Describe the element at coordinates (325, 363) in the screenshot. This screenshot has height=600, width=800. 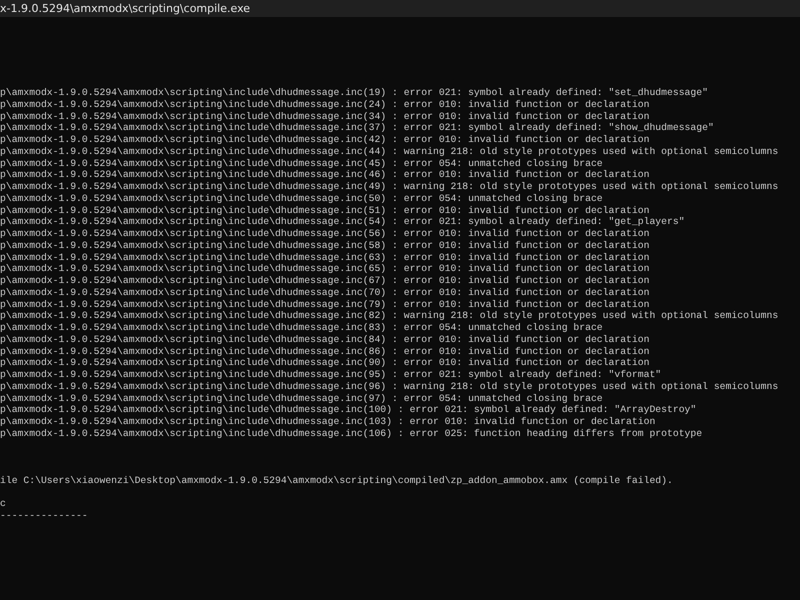
I see `error-line: p\amxmodx-1.9.0.5294\amxmodx\scripting\include\dhudmessage.inc(90) : error 010: invalid function or declaration` at that location.